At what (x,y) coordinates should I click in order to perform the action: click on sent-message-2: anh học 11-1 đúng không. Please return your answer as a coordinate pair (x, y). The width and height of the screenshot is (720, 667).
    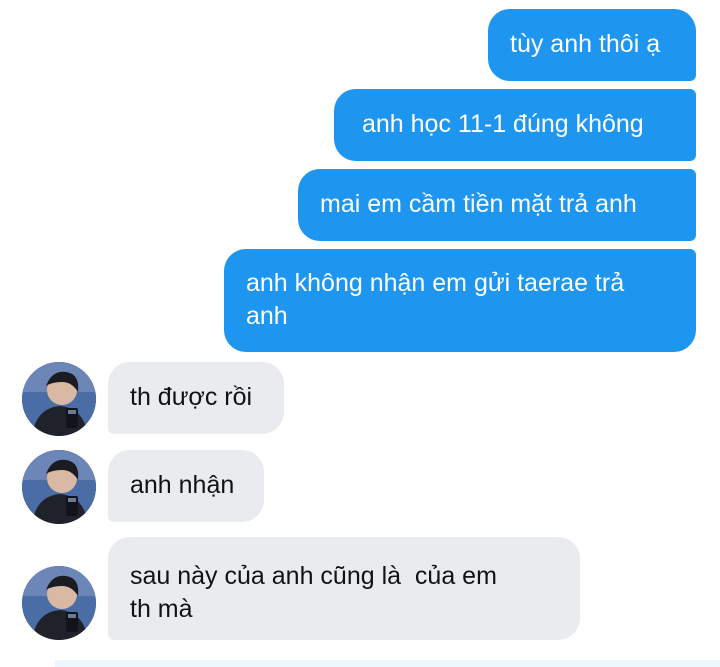
    Looking at the image, I should click on (515, 125).